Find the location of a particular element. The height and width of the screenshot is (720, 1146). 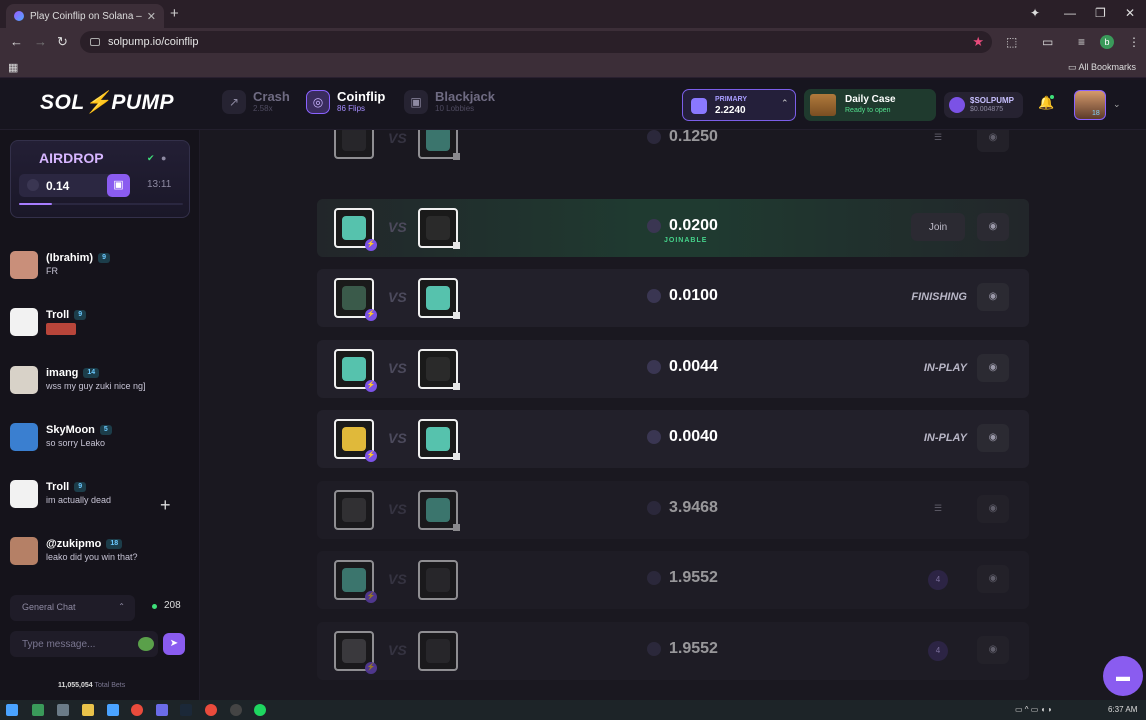

tray-icons: ▭ ^ ▭ ◖ ◗ is located at coordinates (1033, 709).